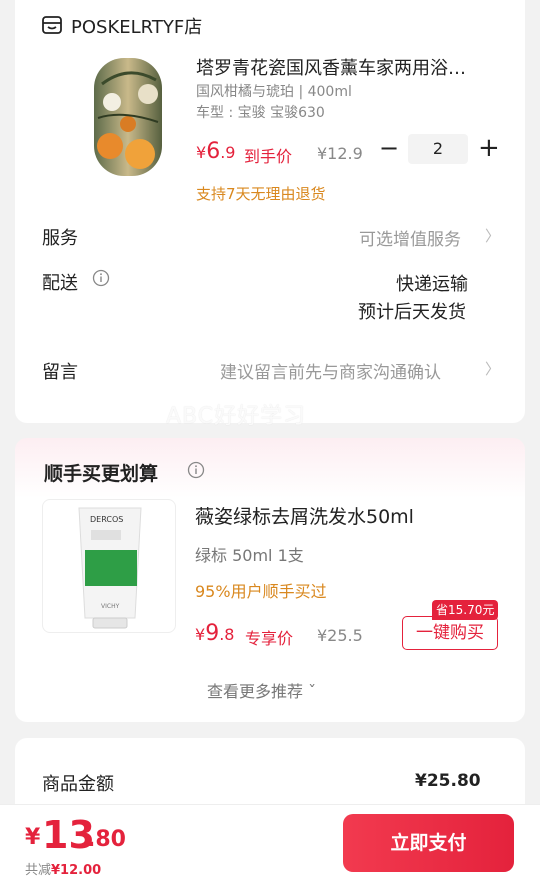  Describe the element at coordinates (236, 416) in the screenshot. I see `watermark: ABC好好学习` at that location.